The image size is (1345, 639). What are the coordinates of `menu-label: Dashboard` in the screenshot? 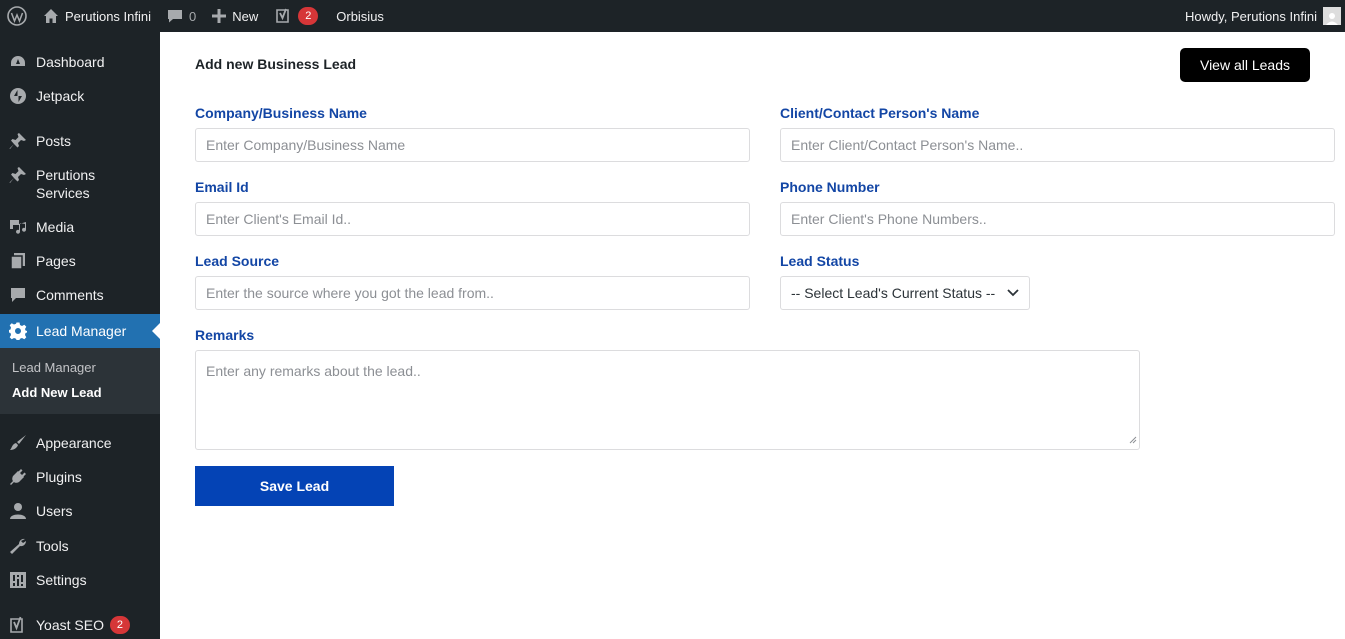 It's located at (70, 62).